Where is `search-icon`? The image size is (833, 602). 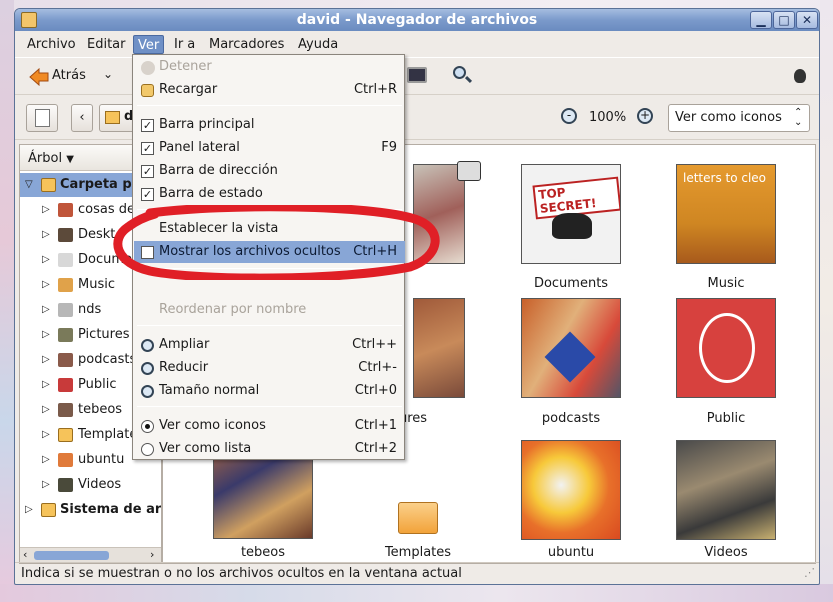 search-icon is located at coordinates (462, 75).